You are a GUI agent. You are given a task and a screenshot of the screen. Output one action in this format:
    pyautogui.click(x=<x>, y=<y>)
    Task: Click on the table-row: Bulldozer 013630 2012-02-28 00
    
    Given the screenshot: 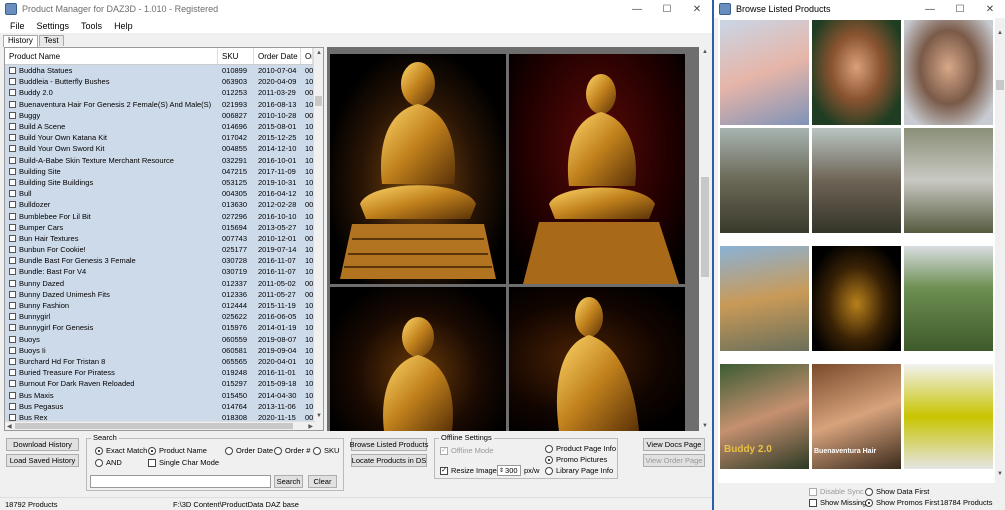 What is the action you would take?
    pyautogui.click(x=164, y=205)
    